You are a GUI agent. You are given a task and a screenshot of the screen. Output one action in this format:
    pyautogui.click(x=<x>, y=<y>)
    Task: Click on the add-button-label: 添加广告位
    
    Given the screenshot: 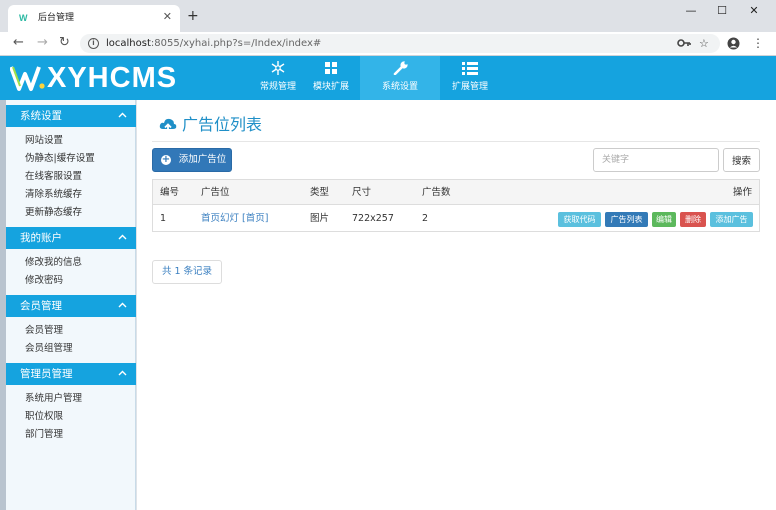 What is the action you would take?
    pyautogui.click(x=202, y=159)
    